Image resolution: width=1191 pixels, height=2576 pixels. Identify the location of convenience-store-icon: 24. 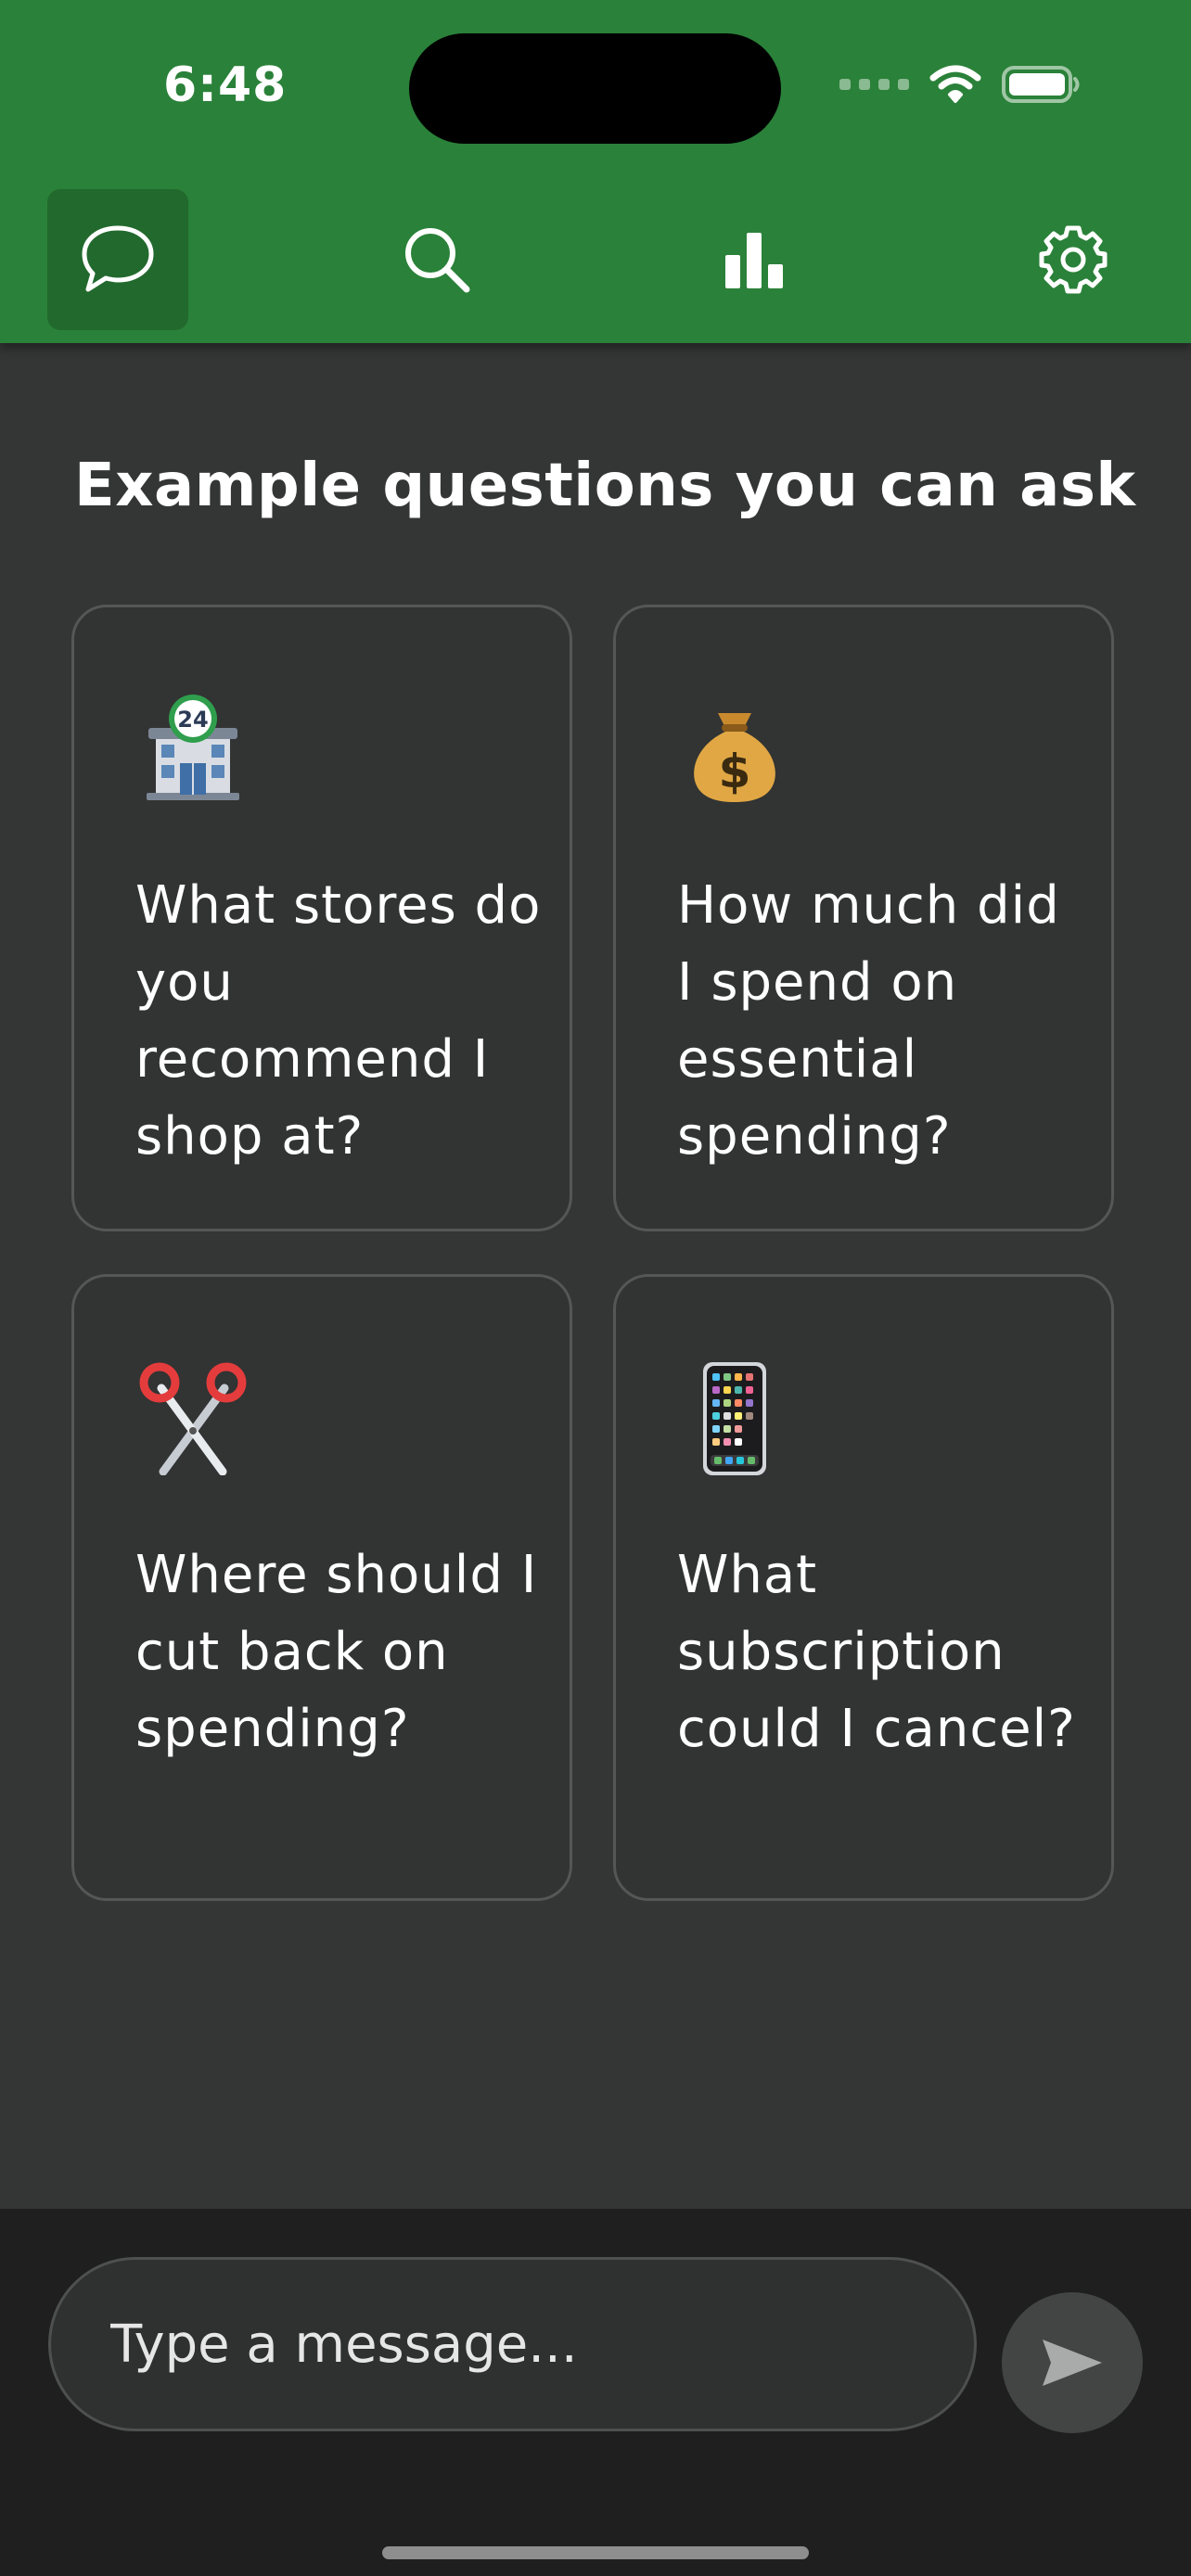
(193, 747).